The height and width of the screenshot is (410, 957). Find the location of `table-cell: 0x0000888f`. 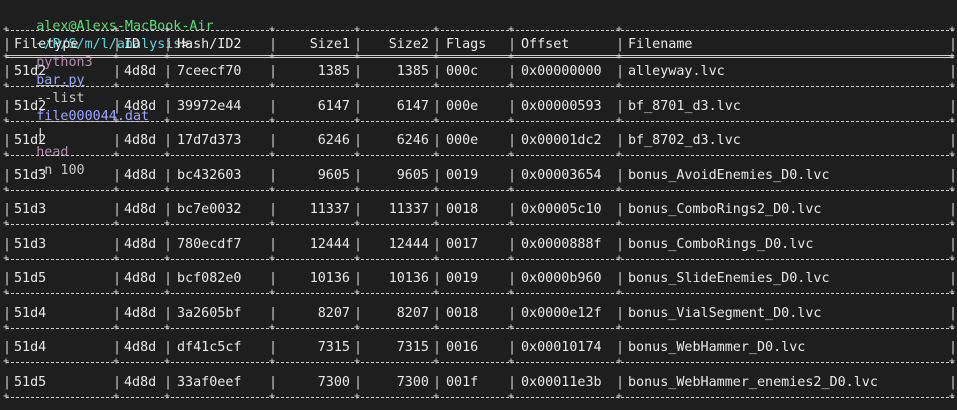

table-cell: 0x0000888f is located at coordinates (561, 244).